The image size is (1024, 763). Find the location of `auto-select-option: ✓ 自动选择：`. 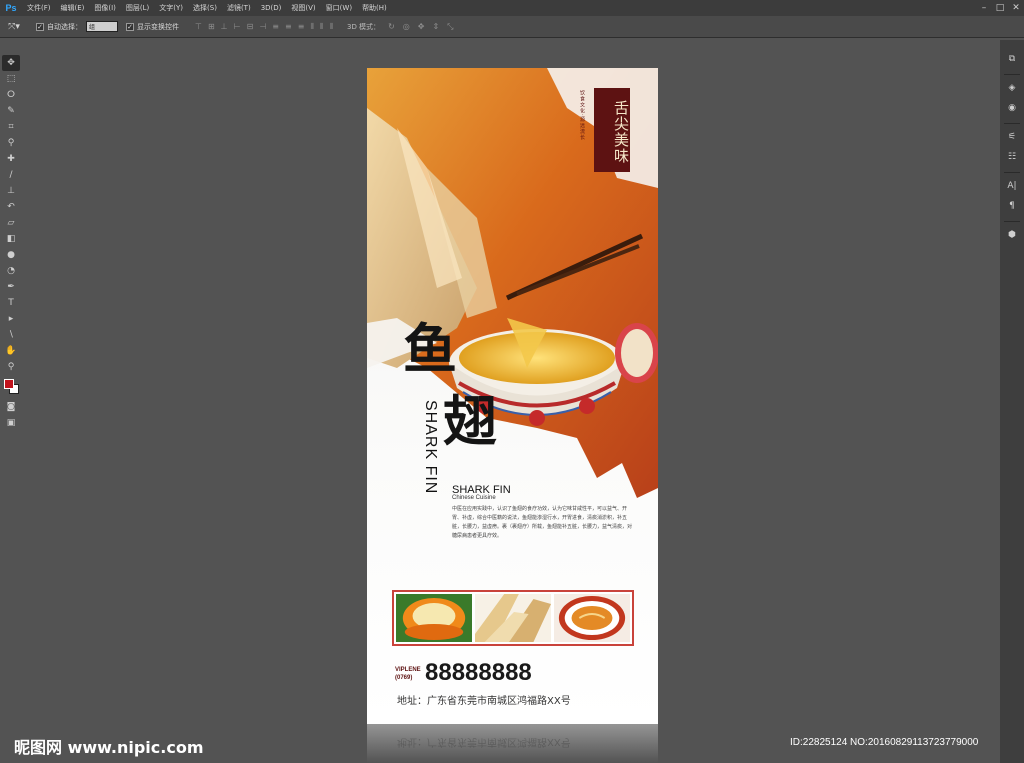

auto-select-option: ✓ 自动选择： is located at coordinates (59, 27).